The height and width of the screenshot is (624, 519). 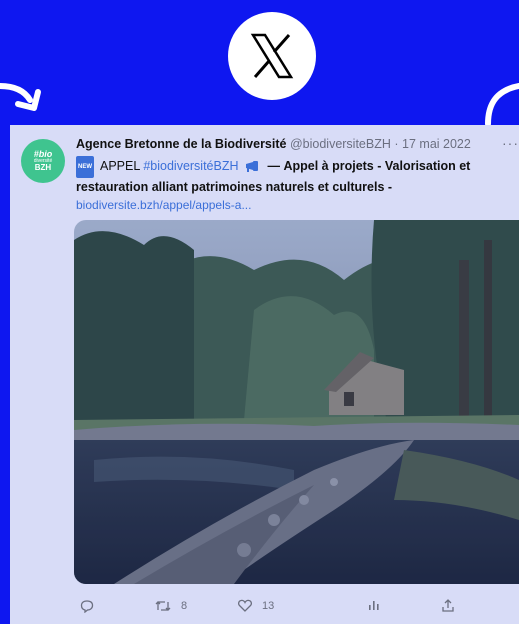 I want to click on more-options-button: ···, so click(x=510, y=143).